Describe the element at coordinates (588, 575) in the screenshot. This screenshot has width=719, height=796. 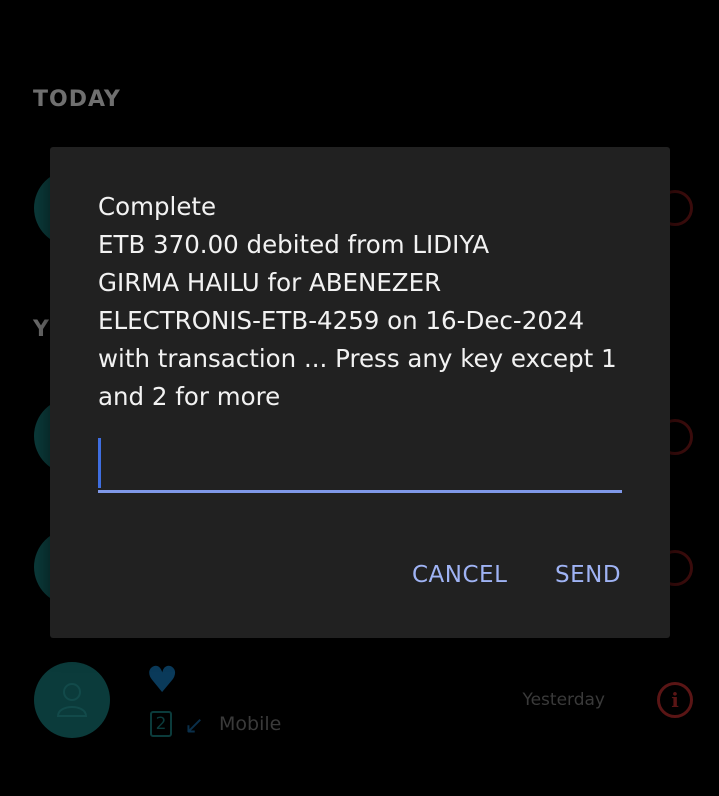
I see `send-button: SEND` at that location.